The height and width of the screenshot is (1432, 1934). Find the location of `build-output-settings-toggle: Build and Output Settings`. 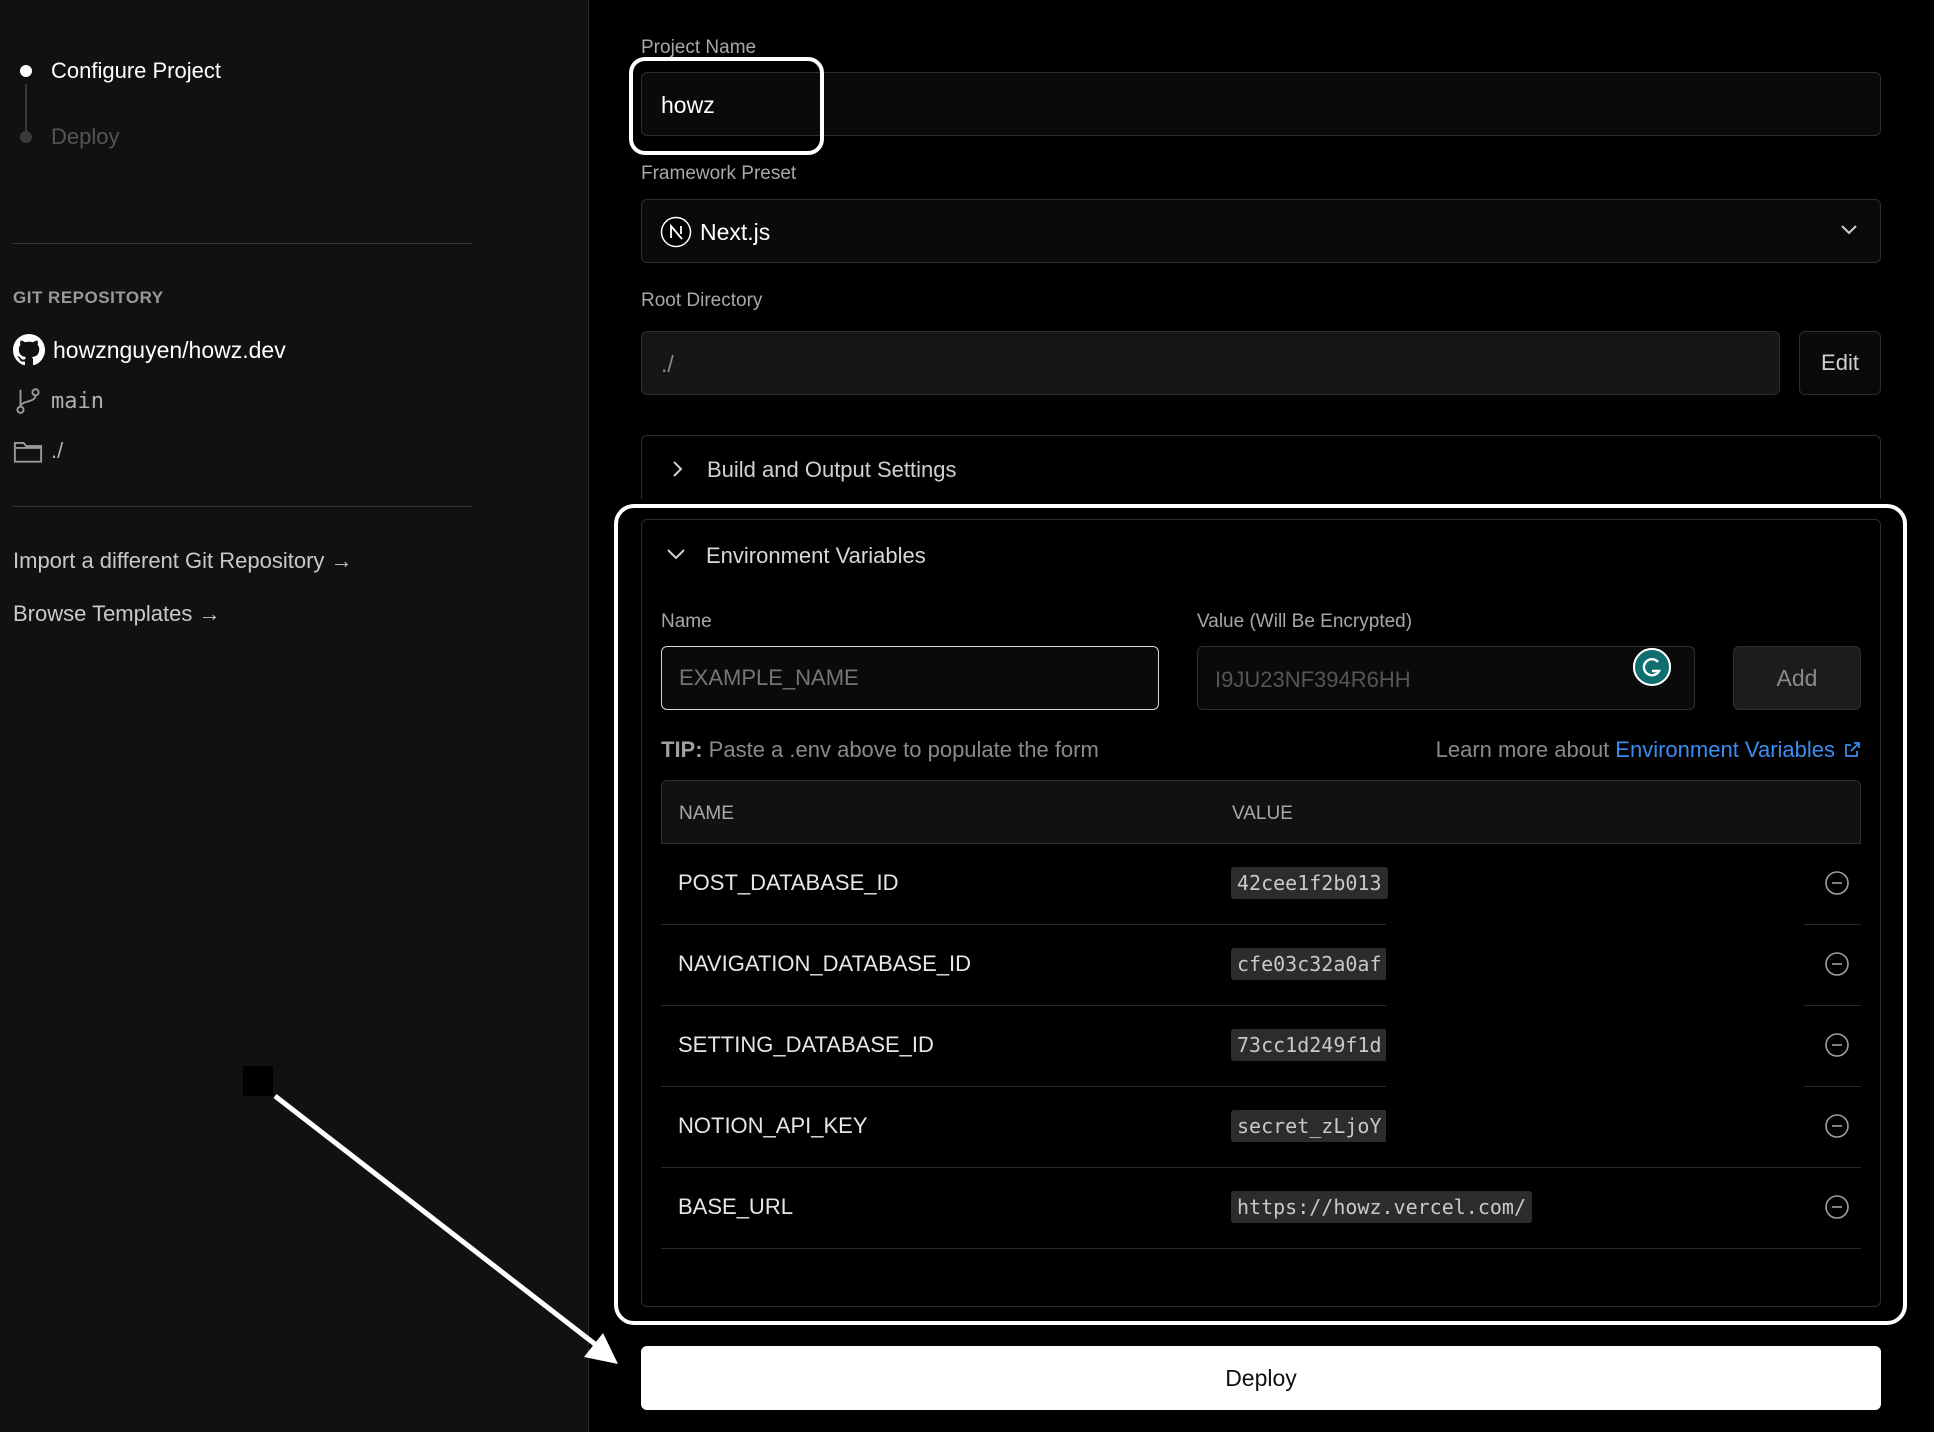

build-output-settings-toggle: Build and Output Settings is located at coordinates (1261, 467).